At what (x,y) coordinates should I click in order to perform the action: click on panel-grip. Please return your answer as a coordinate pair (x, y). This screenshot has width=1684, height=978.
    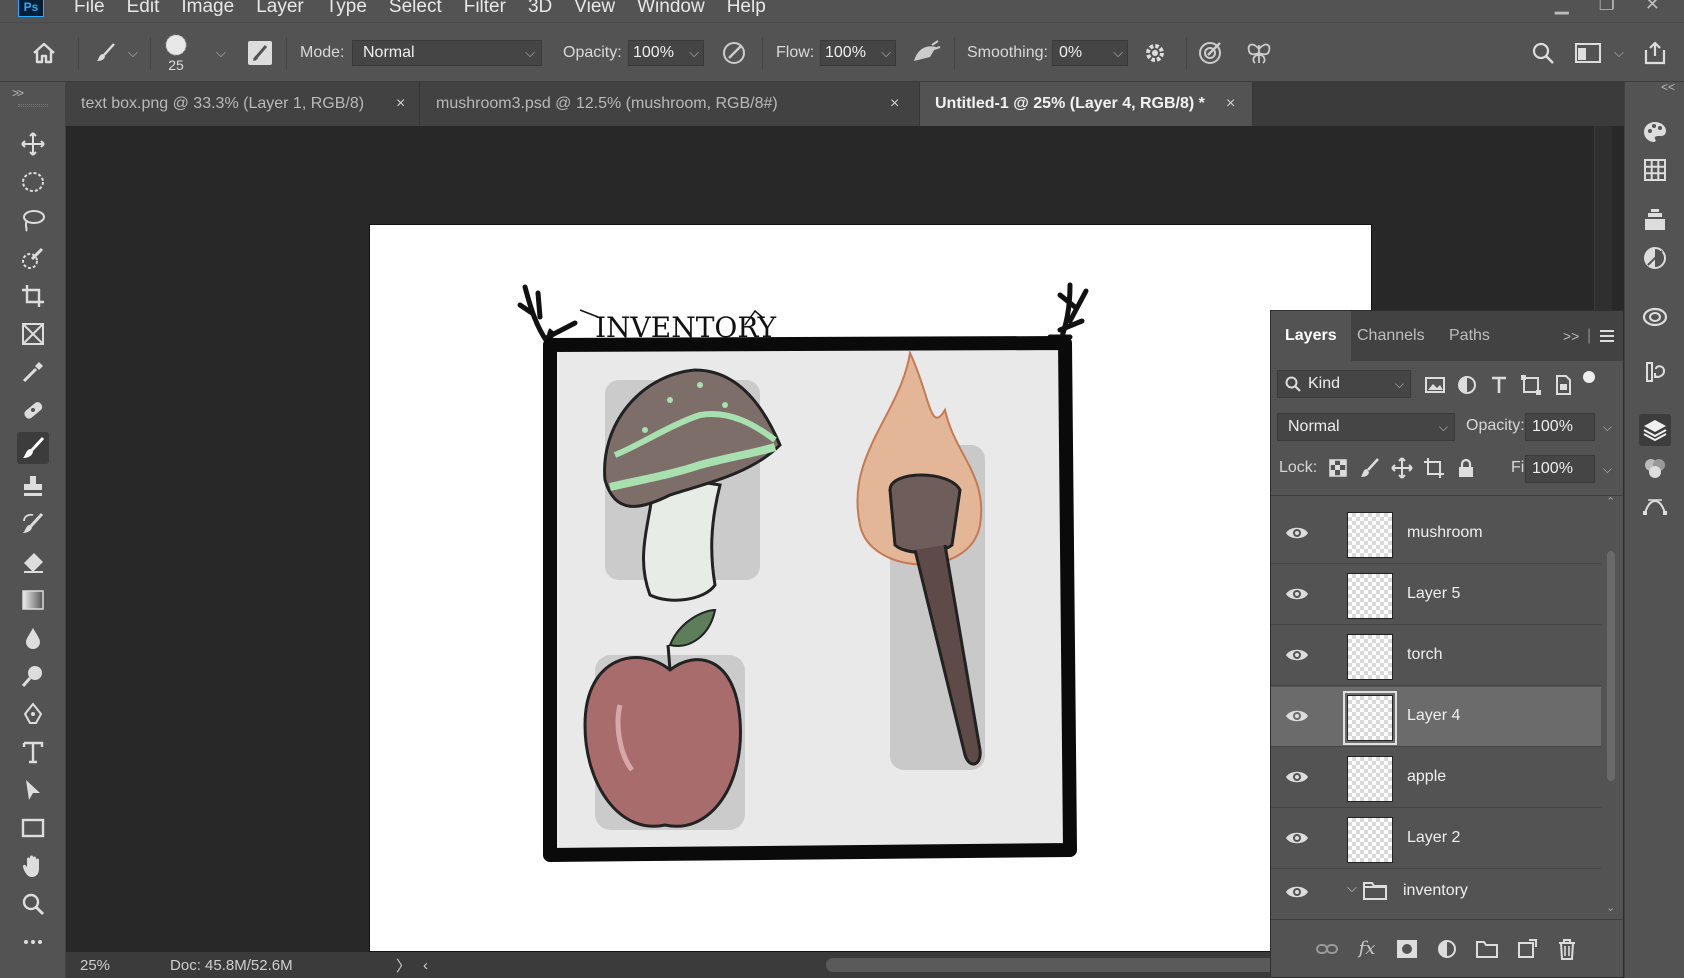
    Looking at the image, I should click on (33, 105).